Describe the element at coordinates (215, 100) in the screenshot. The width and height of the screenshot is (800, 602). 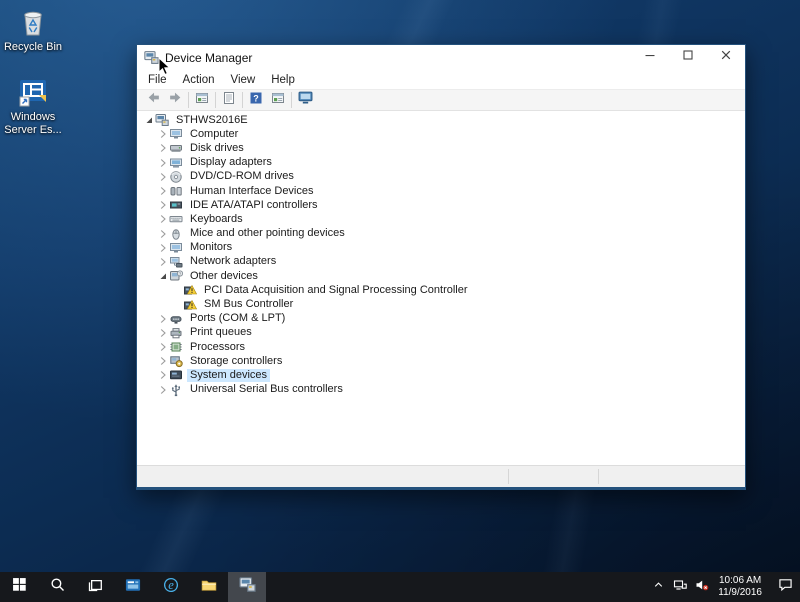
I see `toolbar-separator` at that location.